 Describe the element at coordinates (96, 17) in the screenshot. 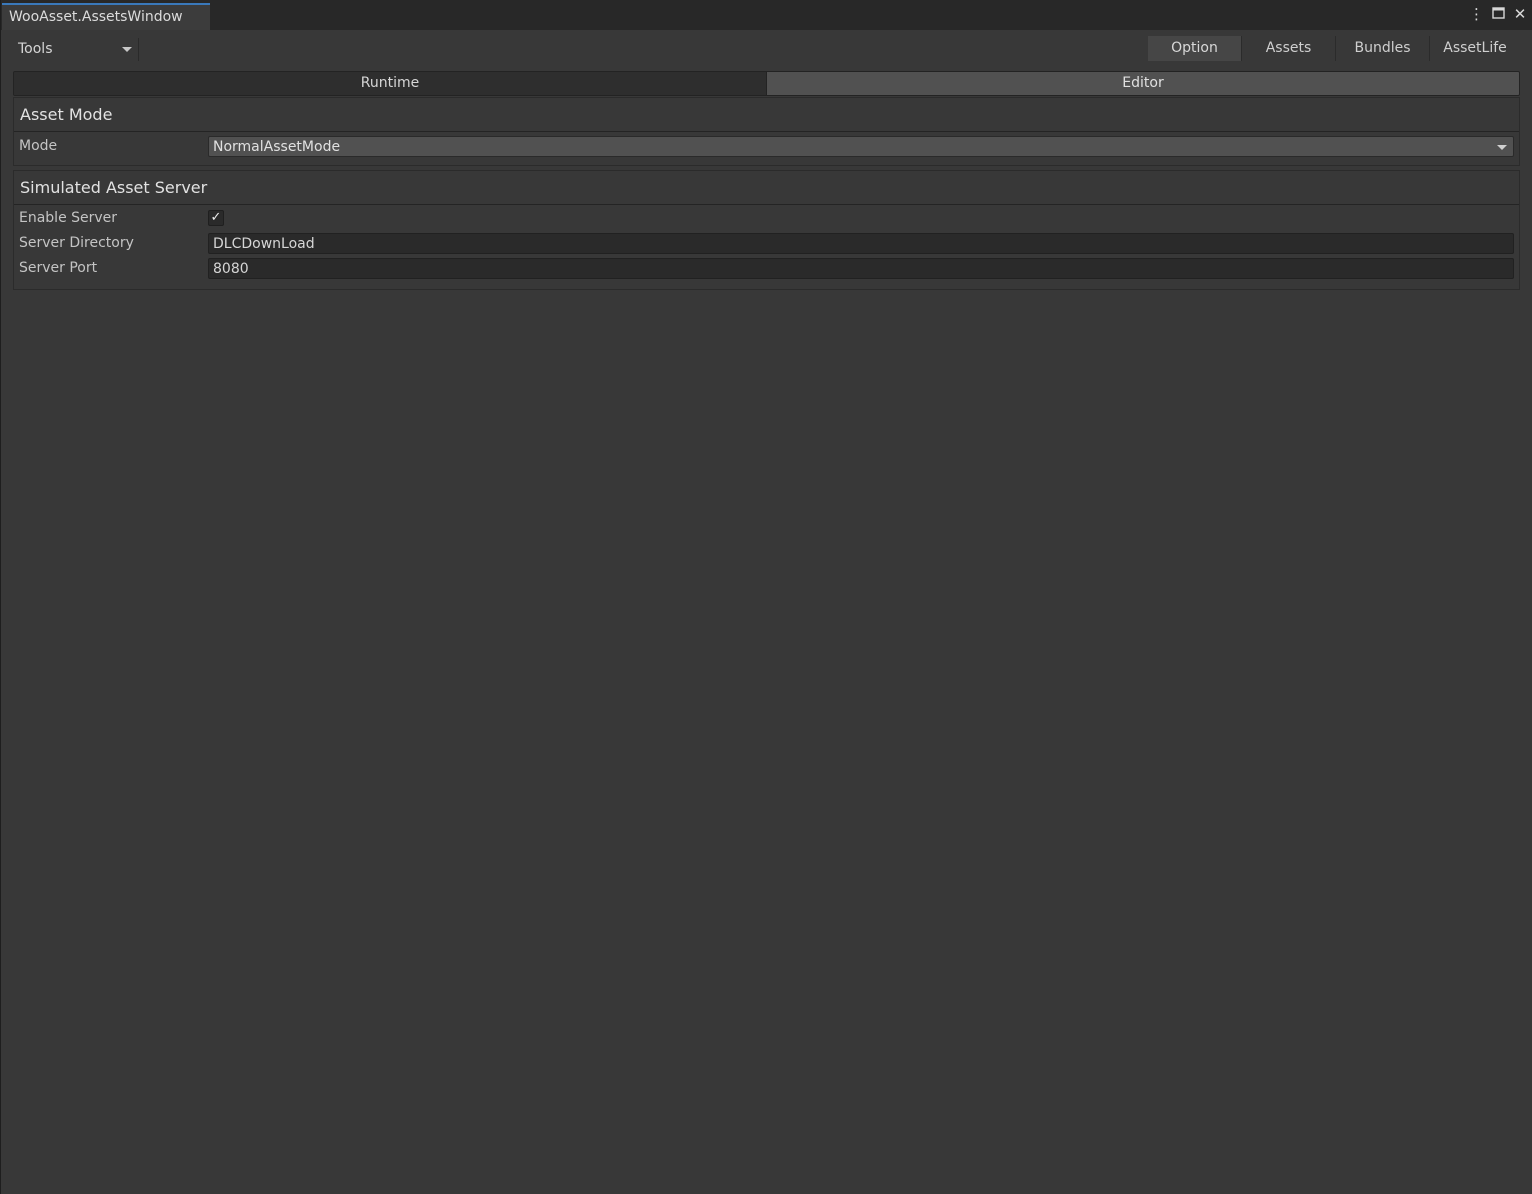

I see `window-title: WooAsset.AssetsWindow` at that location.